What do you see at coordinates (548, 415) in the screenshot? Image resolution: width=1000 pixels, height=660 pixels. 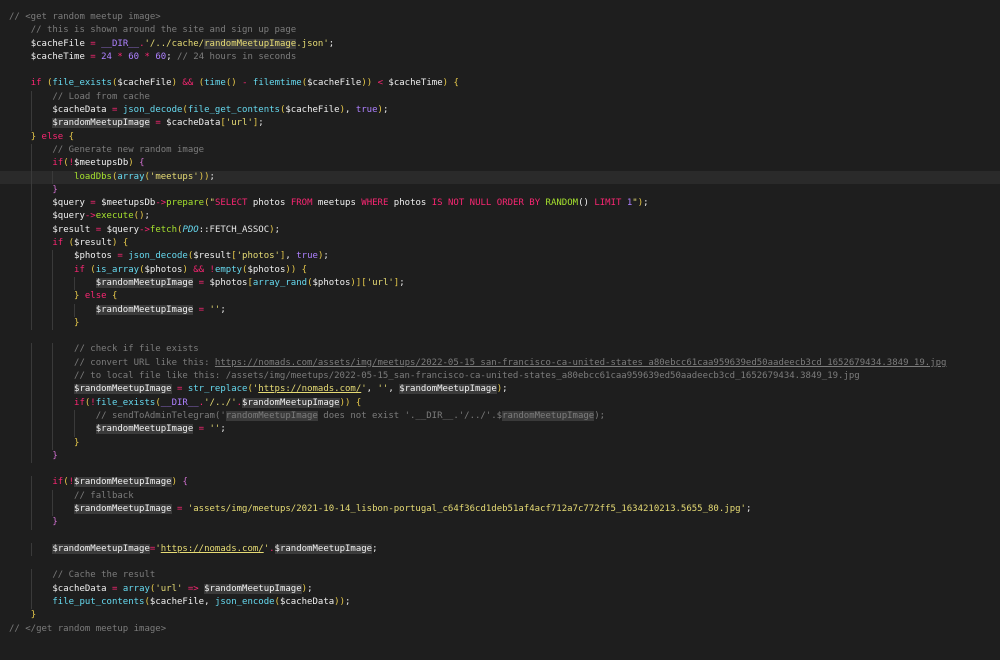 I see `token-comment-highlight: randomMeetupImage` at bounding box center [548, 415].